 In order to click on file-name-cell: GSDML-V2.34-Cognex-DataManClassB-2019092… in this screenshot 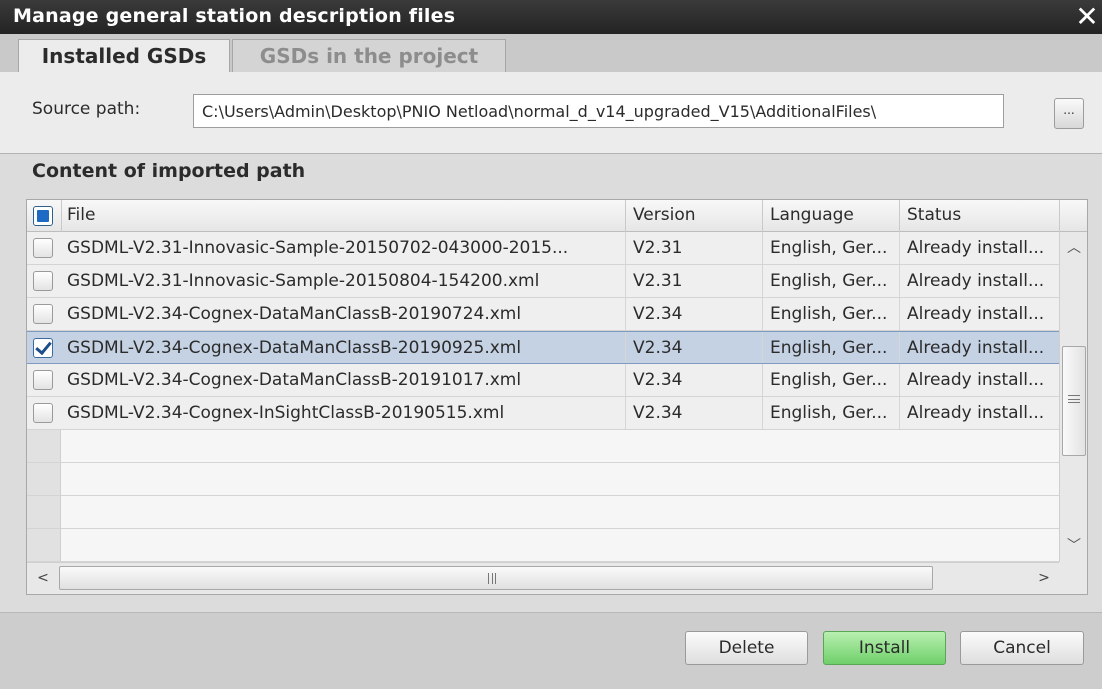, I will do `click(294, 348)`.